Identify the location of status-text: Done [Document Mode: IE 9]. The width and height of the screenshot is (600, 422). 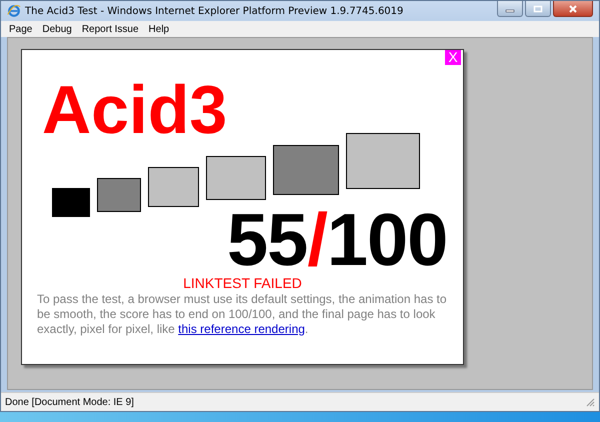
(69, 402).